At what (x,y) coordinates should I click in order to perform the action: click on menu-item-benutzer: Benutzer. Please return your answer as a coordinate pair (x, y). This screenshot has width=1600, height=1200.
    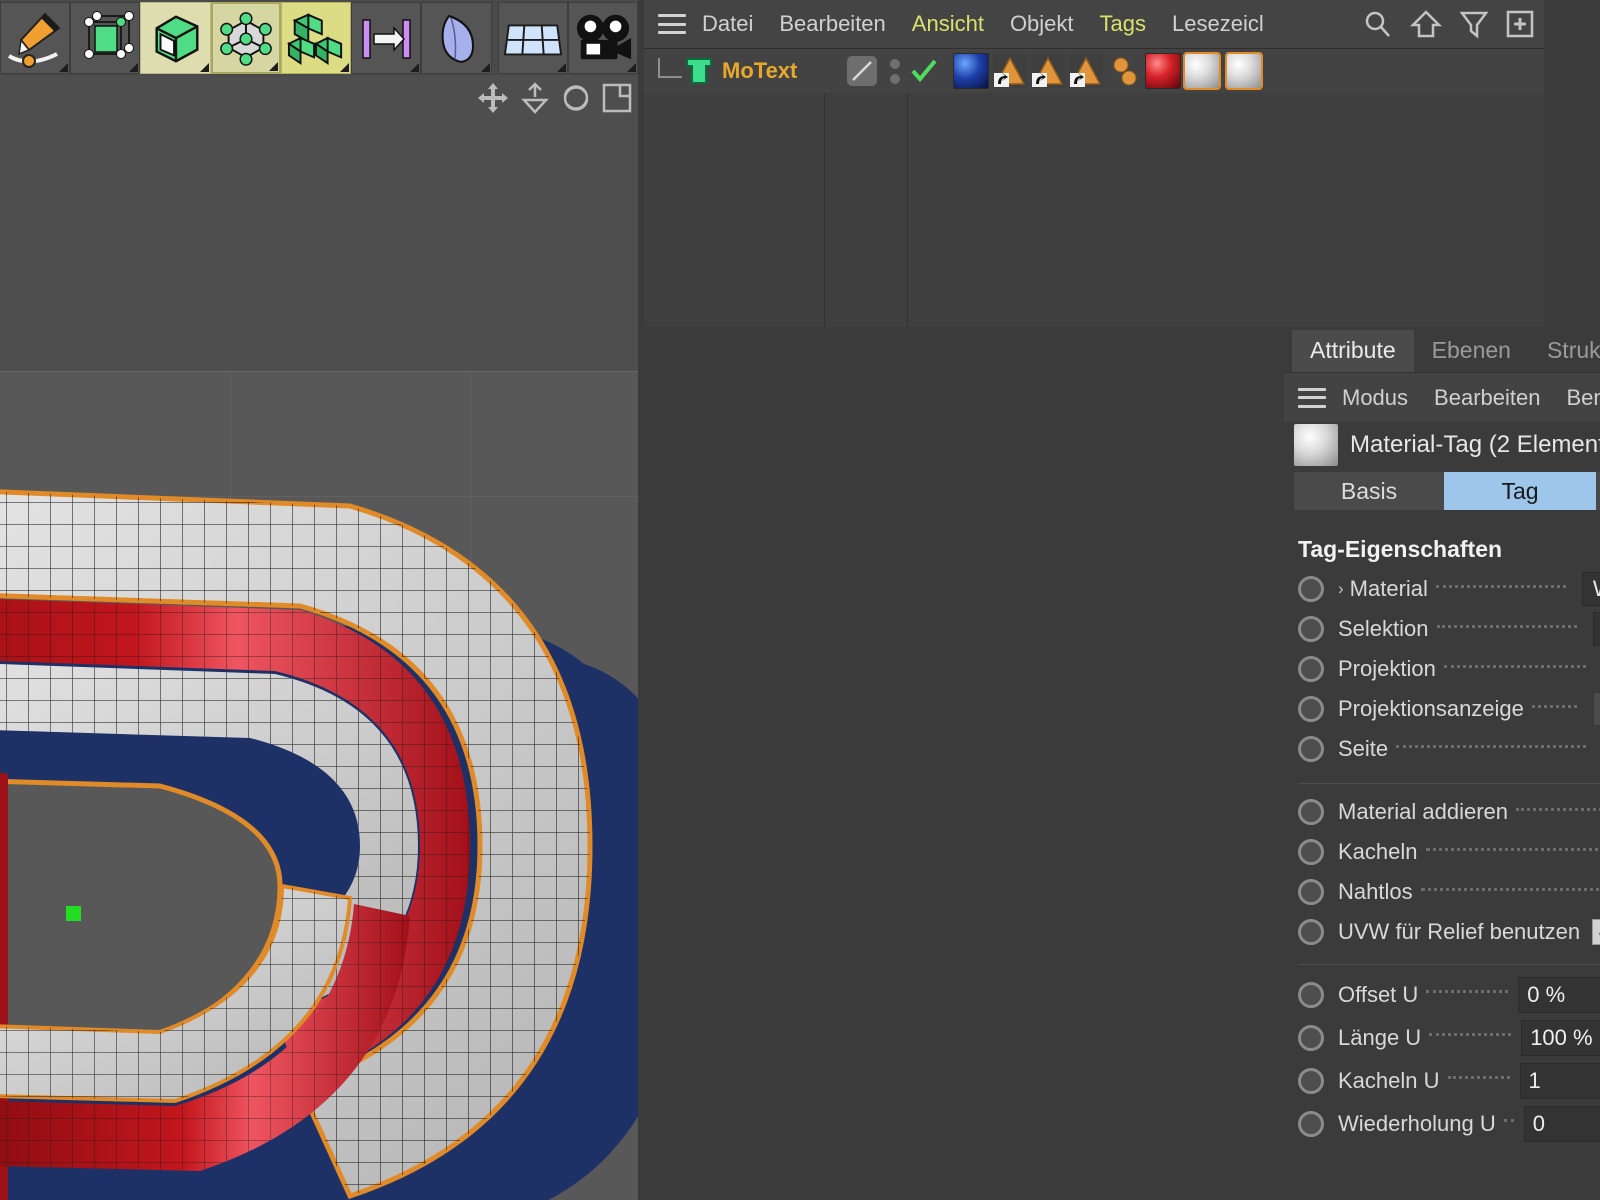
    Looking at the image, I should click on (1583, 398).